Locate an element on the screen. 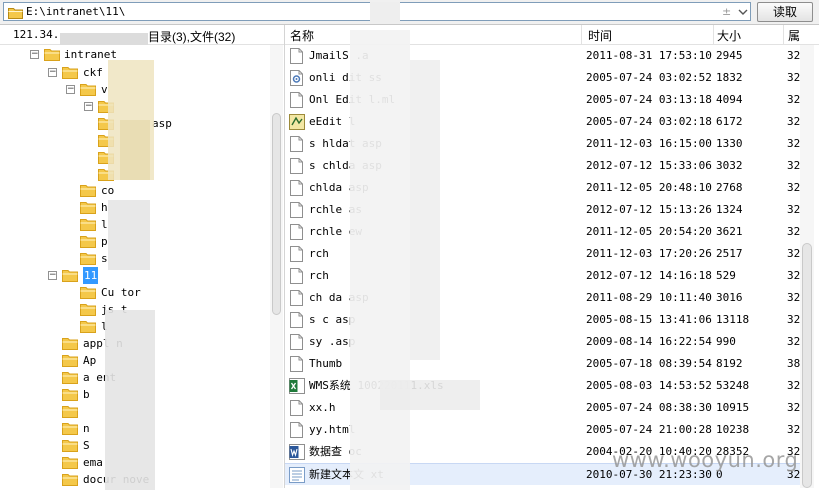 The height and width of the screenshot is (490, 819). file-size: 6172 is located at coordinates (729, 121).